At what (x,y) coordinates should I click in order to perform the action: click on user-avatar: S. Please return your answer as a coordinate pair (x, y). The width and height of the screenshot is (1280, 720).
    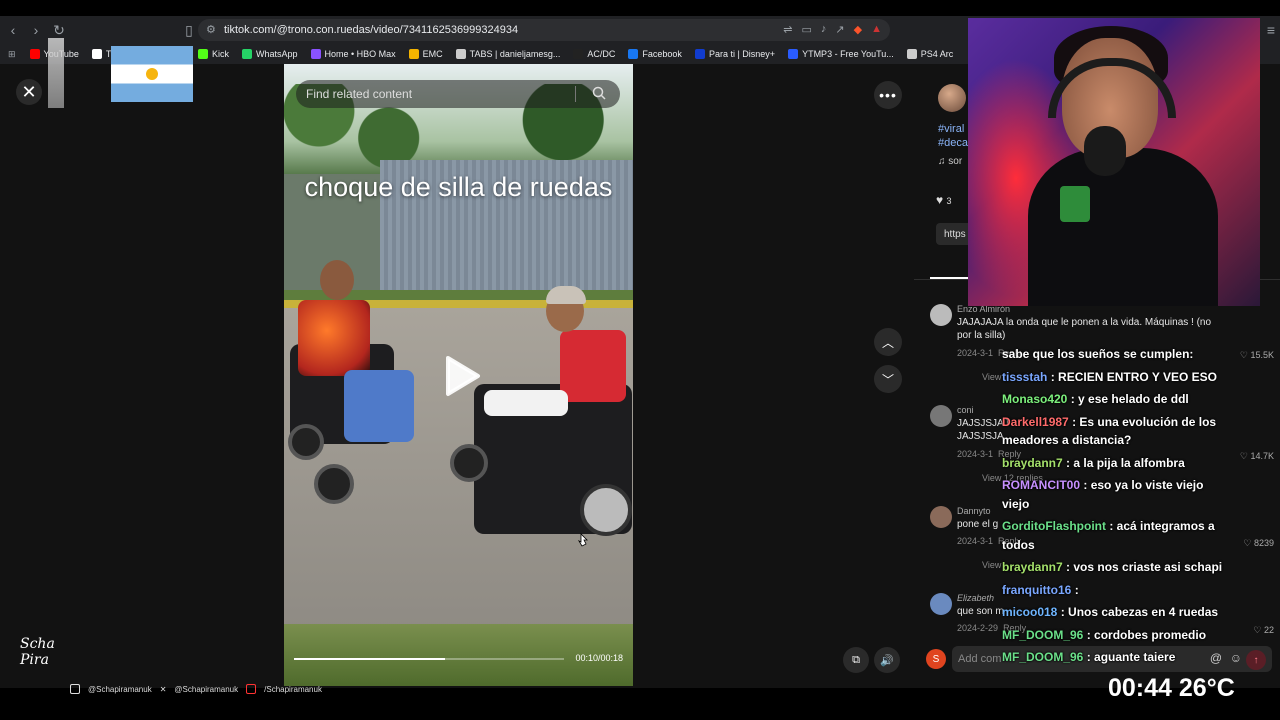
    Looking at the image, I should click on (936, 659).